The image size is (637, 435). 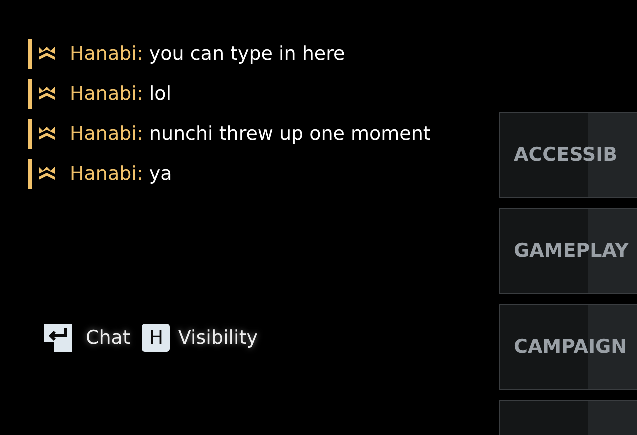 I want to click on chat-message: Hanabi: lol, so click(x=121, y=94).